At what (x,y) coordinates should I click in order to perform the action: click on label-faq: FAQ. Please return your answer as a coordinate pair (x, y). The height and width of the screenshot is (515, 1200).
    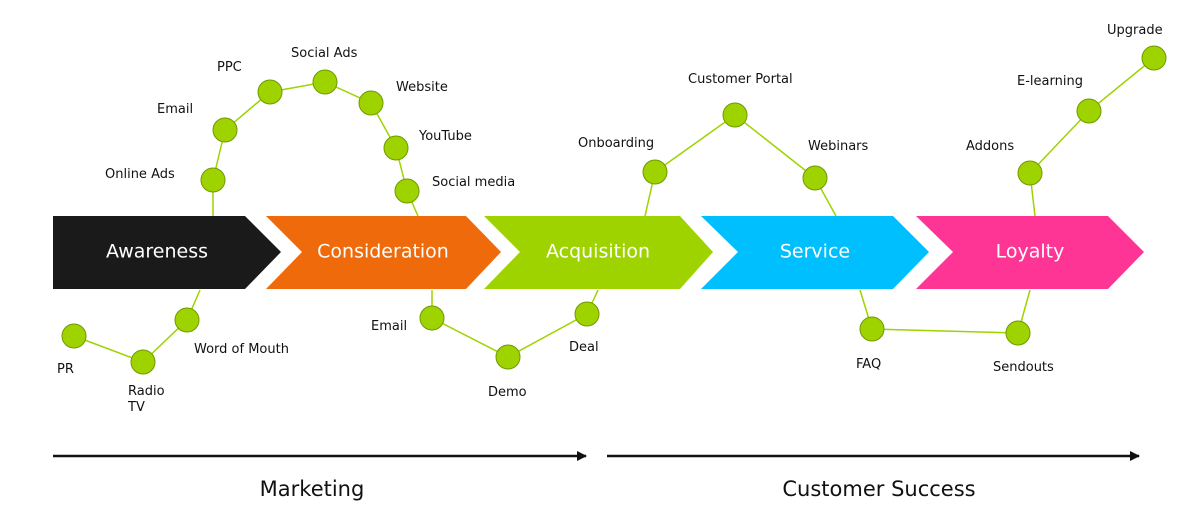
    Looking at the image, I should click on (868, 364).